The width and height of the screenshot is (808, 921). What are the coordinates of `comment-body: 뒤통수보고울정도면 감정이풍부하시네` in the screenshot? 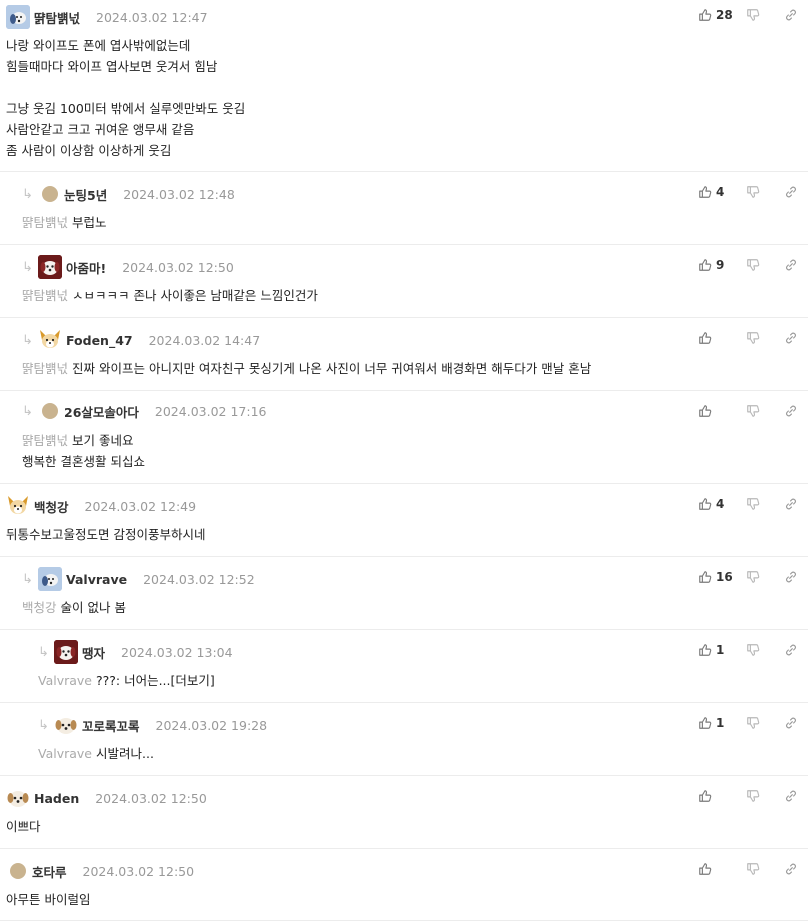 It's located at (397, 534).